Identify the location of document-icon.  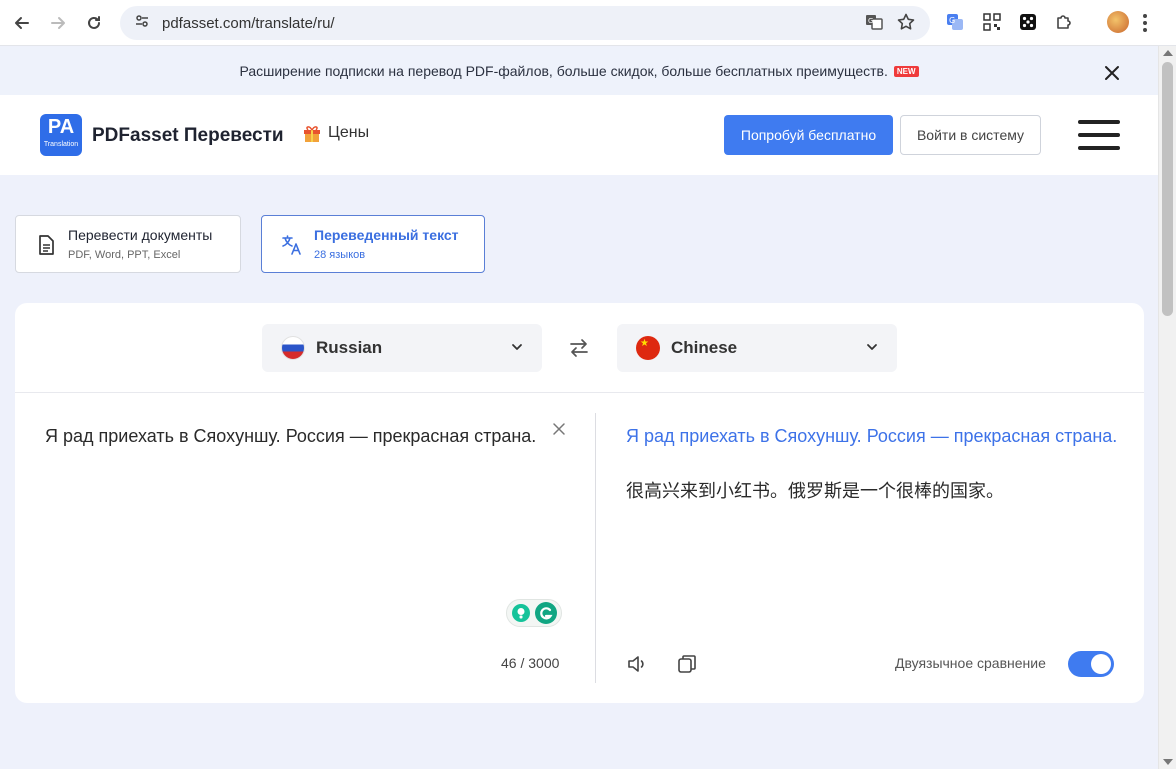
(46, 245).